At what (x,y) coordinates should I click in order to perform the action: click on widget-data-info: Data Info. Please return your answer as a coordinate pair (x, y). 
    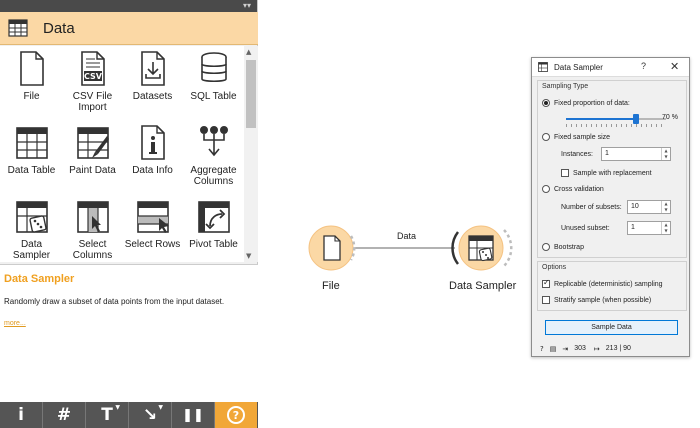
    Looking at the image, I should click on (152, 160).